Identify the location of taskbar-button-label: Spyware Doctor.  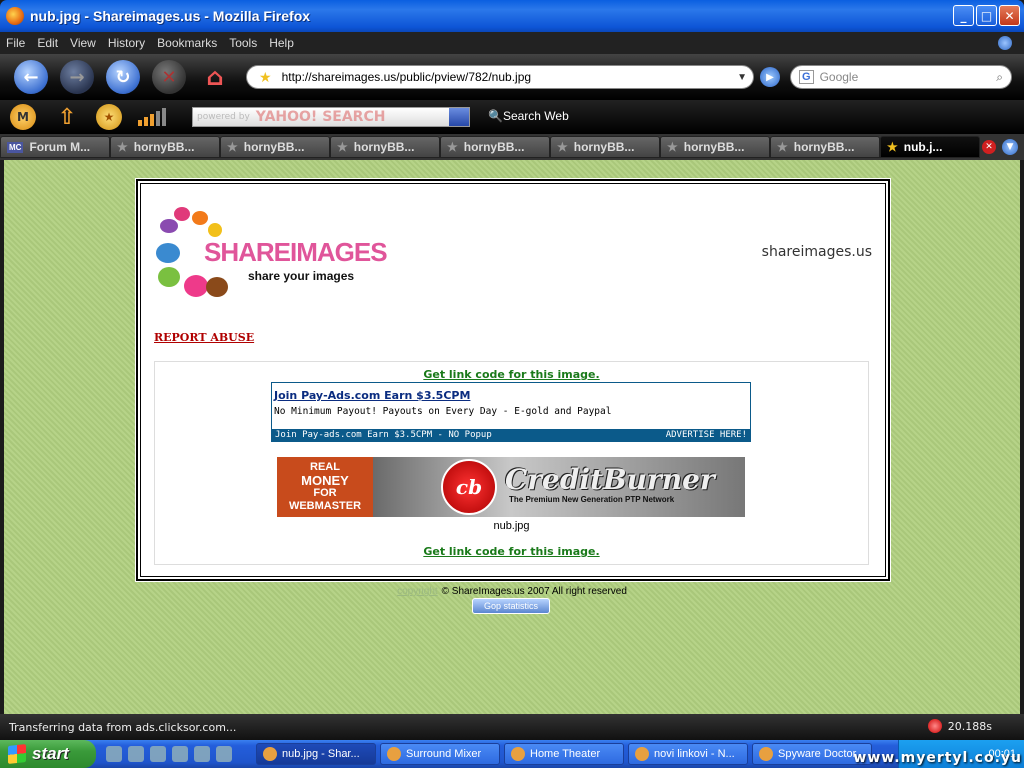
(817, 754).